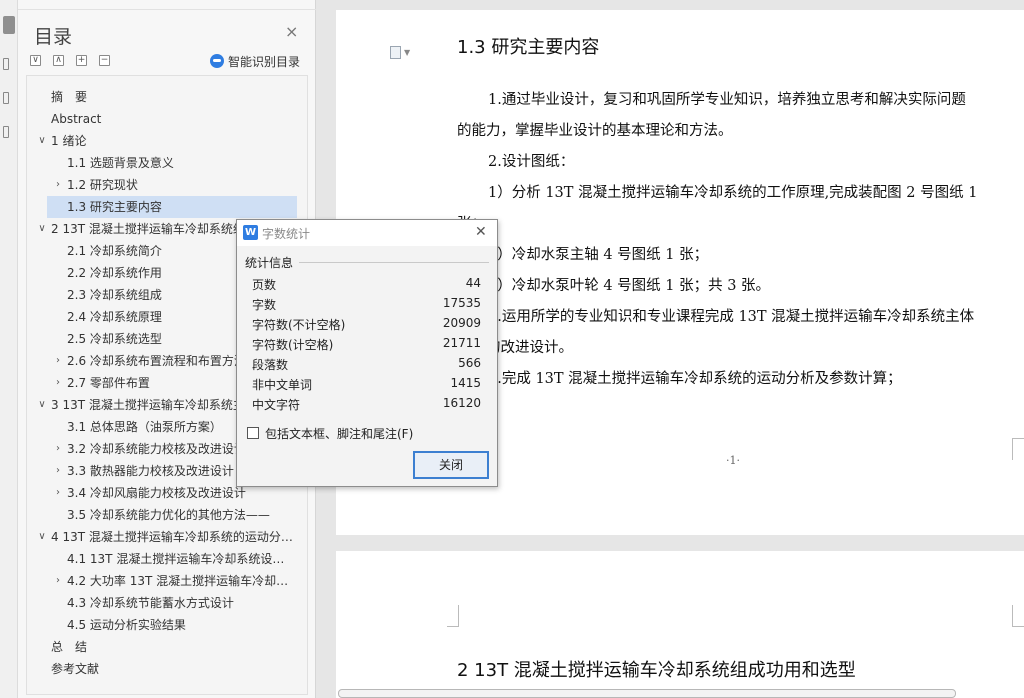 The width and height of the screenshot is (1024, 698). What do you see at coordinates (114, 273) in the screenshot?
I see `toc-item-label: 2.2 冷却系统作用` at bounding box center [114, 273].